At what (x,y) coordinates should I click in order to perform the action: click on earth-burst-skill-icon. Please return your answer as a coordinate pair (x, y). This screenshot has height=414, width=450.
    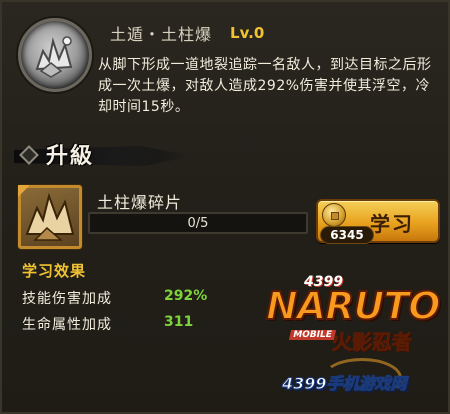
    Looking at the image, I should click on (55, 55).